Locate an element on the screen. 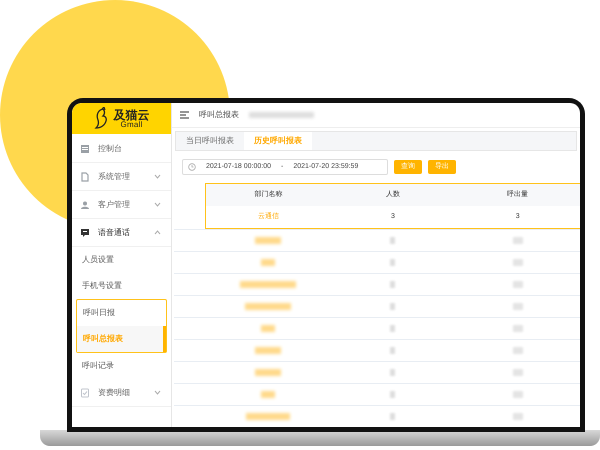  cat-logo-icon is located at coordinates (102, 118).